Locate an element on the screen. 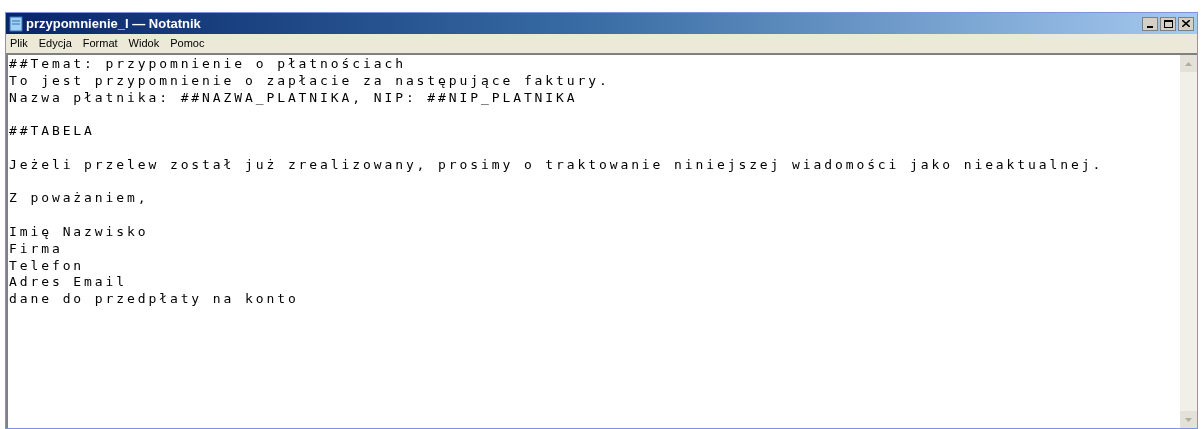 This screenshot has width=1203, height=429. minimize-button is located at coordinates (1150, 23).